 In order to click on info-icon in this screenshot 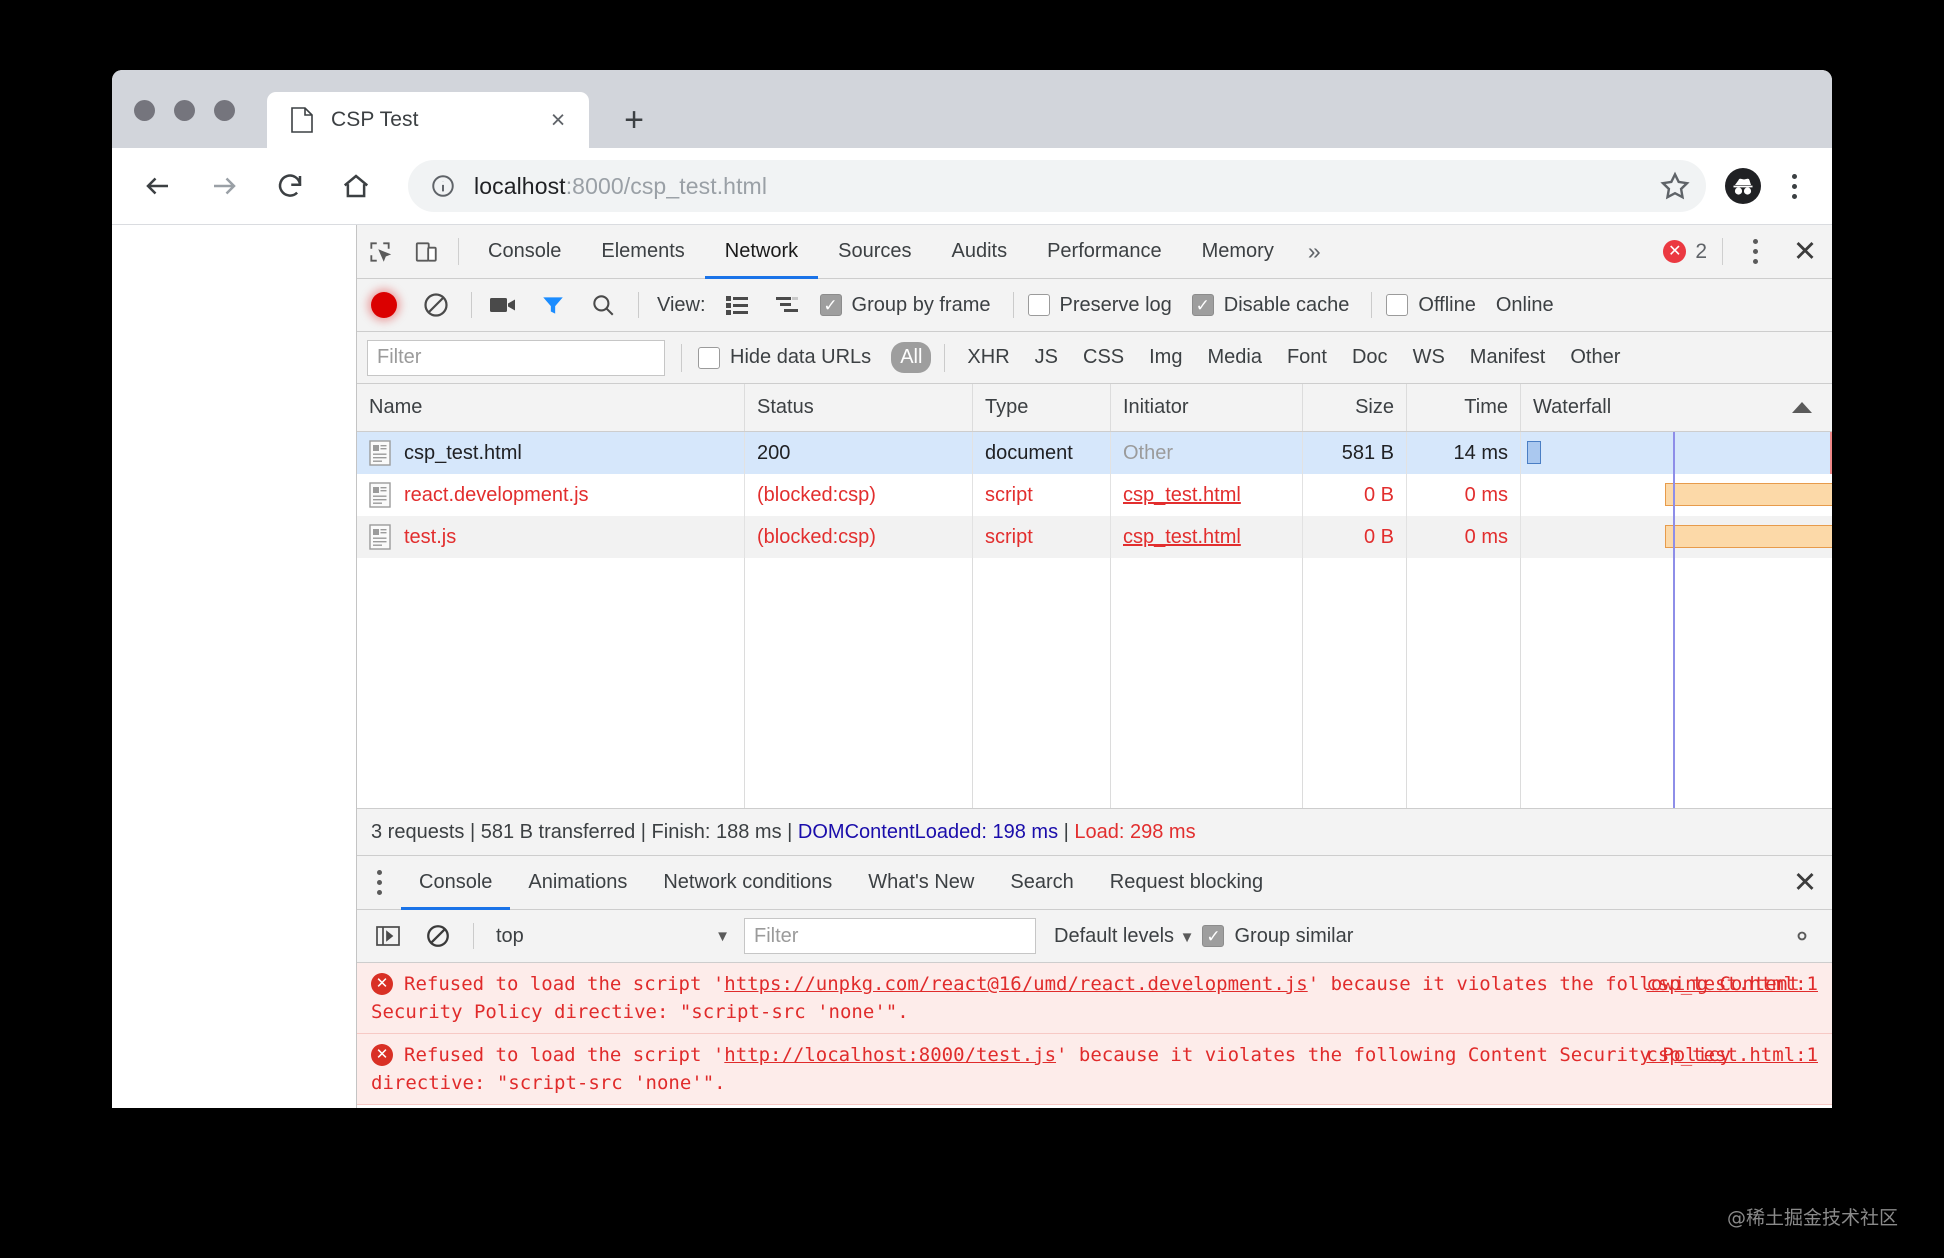, I will do `click(443, 186)`.